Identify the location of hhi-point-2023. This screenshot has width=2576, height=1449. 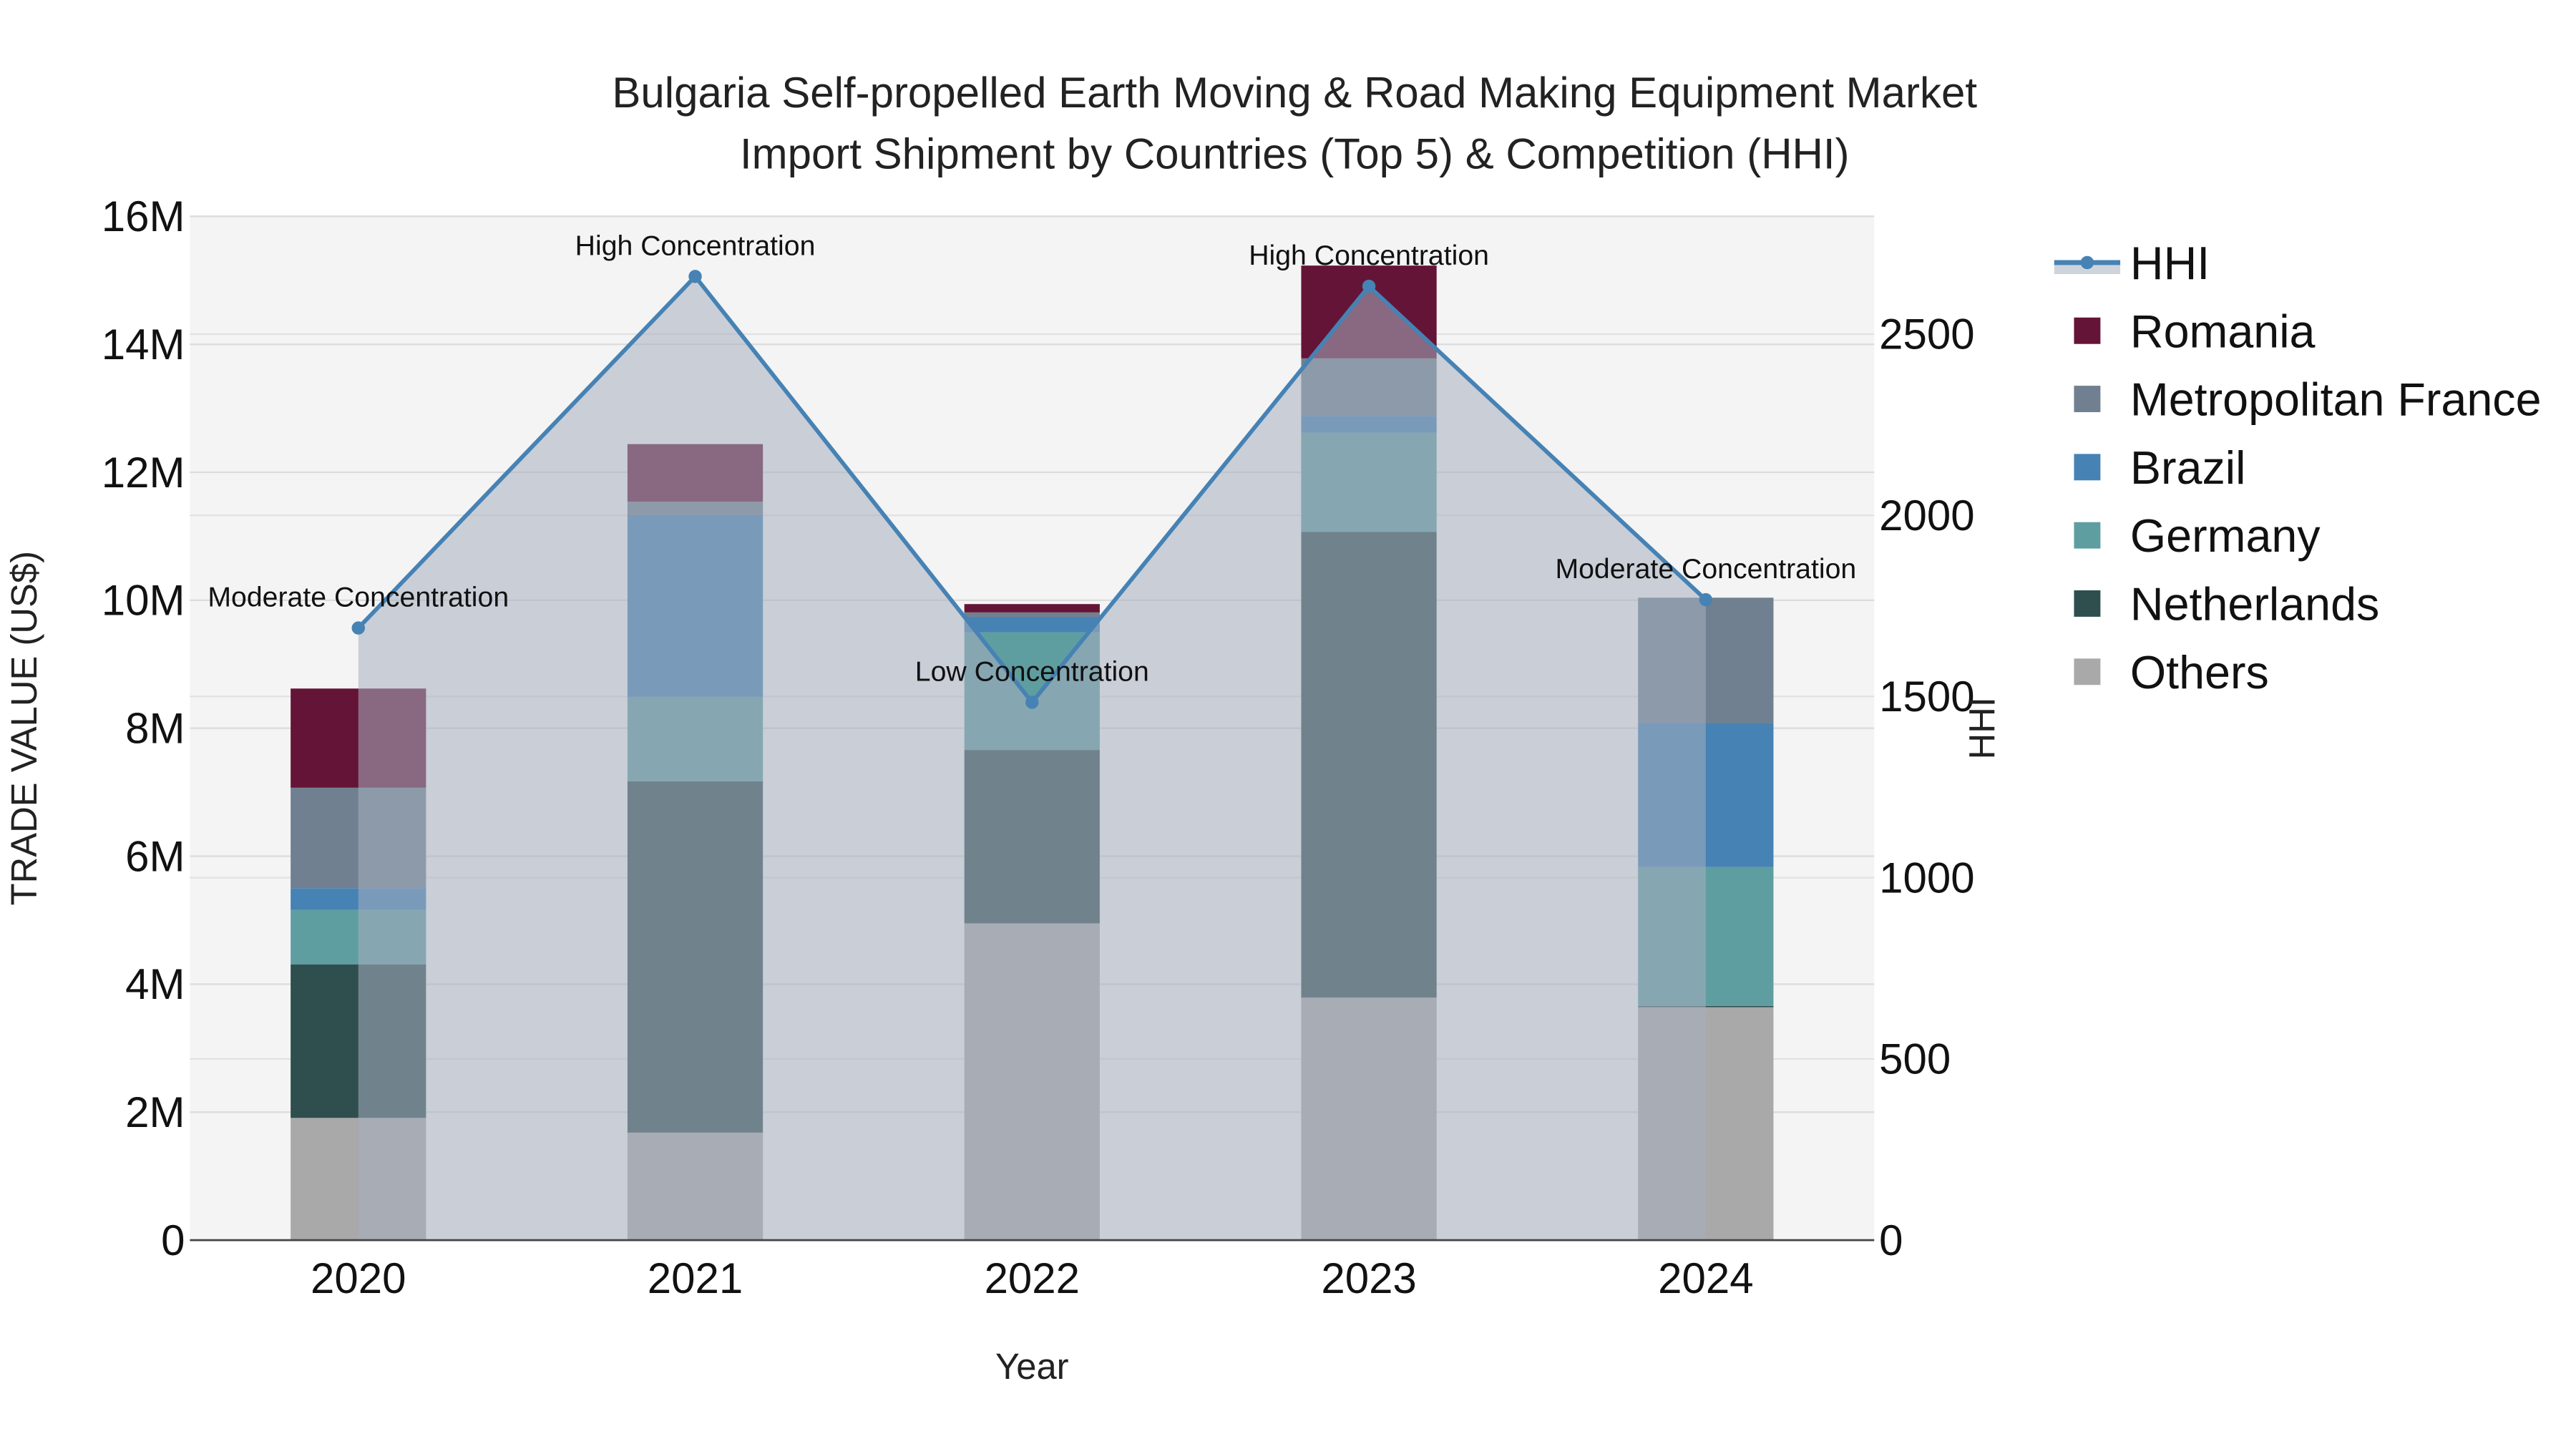
(1369, 286).